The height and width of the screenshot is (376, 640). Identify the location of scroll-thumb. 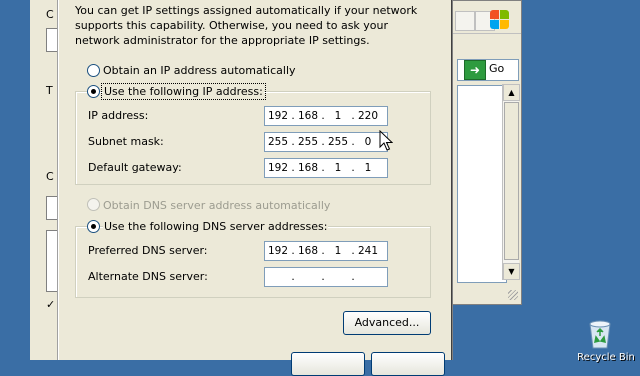
(511, 181).